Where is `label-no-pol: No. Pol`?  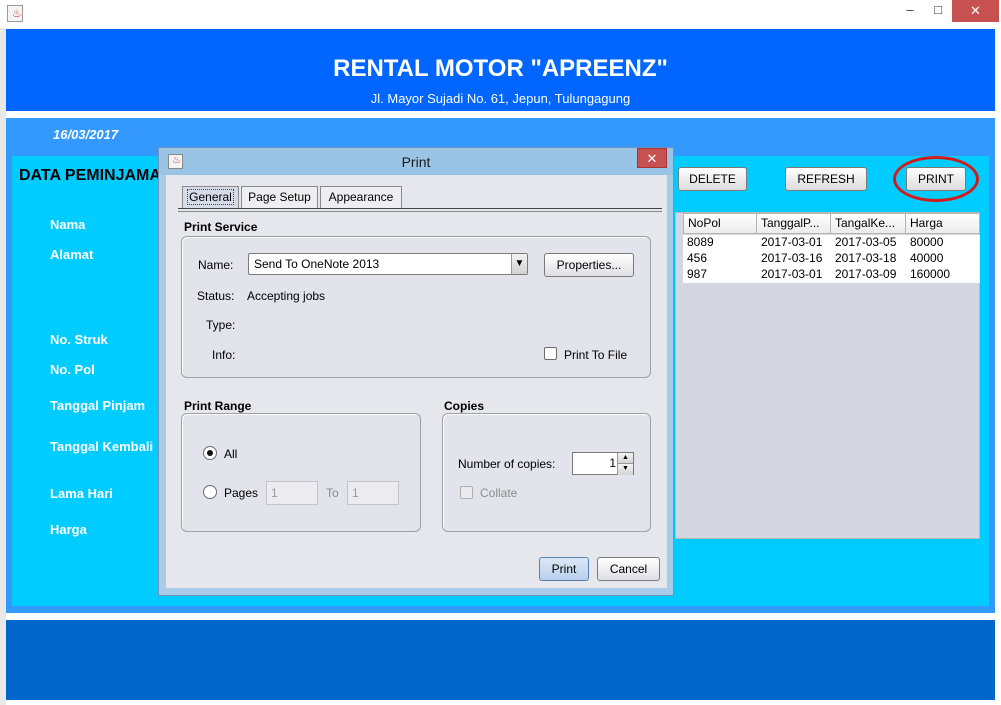
label-no-pol: No. Pol is located at coordinates (72, 369).